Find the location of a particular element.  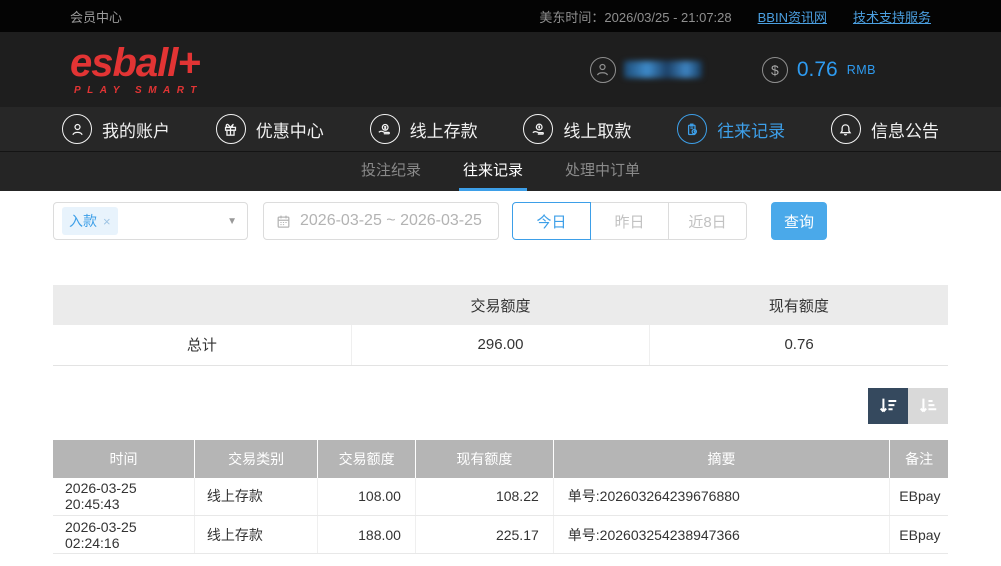

balance-value: 0.76 is located at coordinates (817, 69).